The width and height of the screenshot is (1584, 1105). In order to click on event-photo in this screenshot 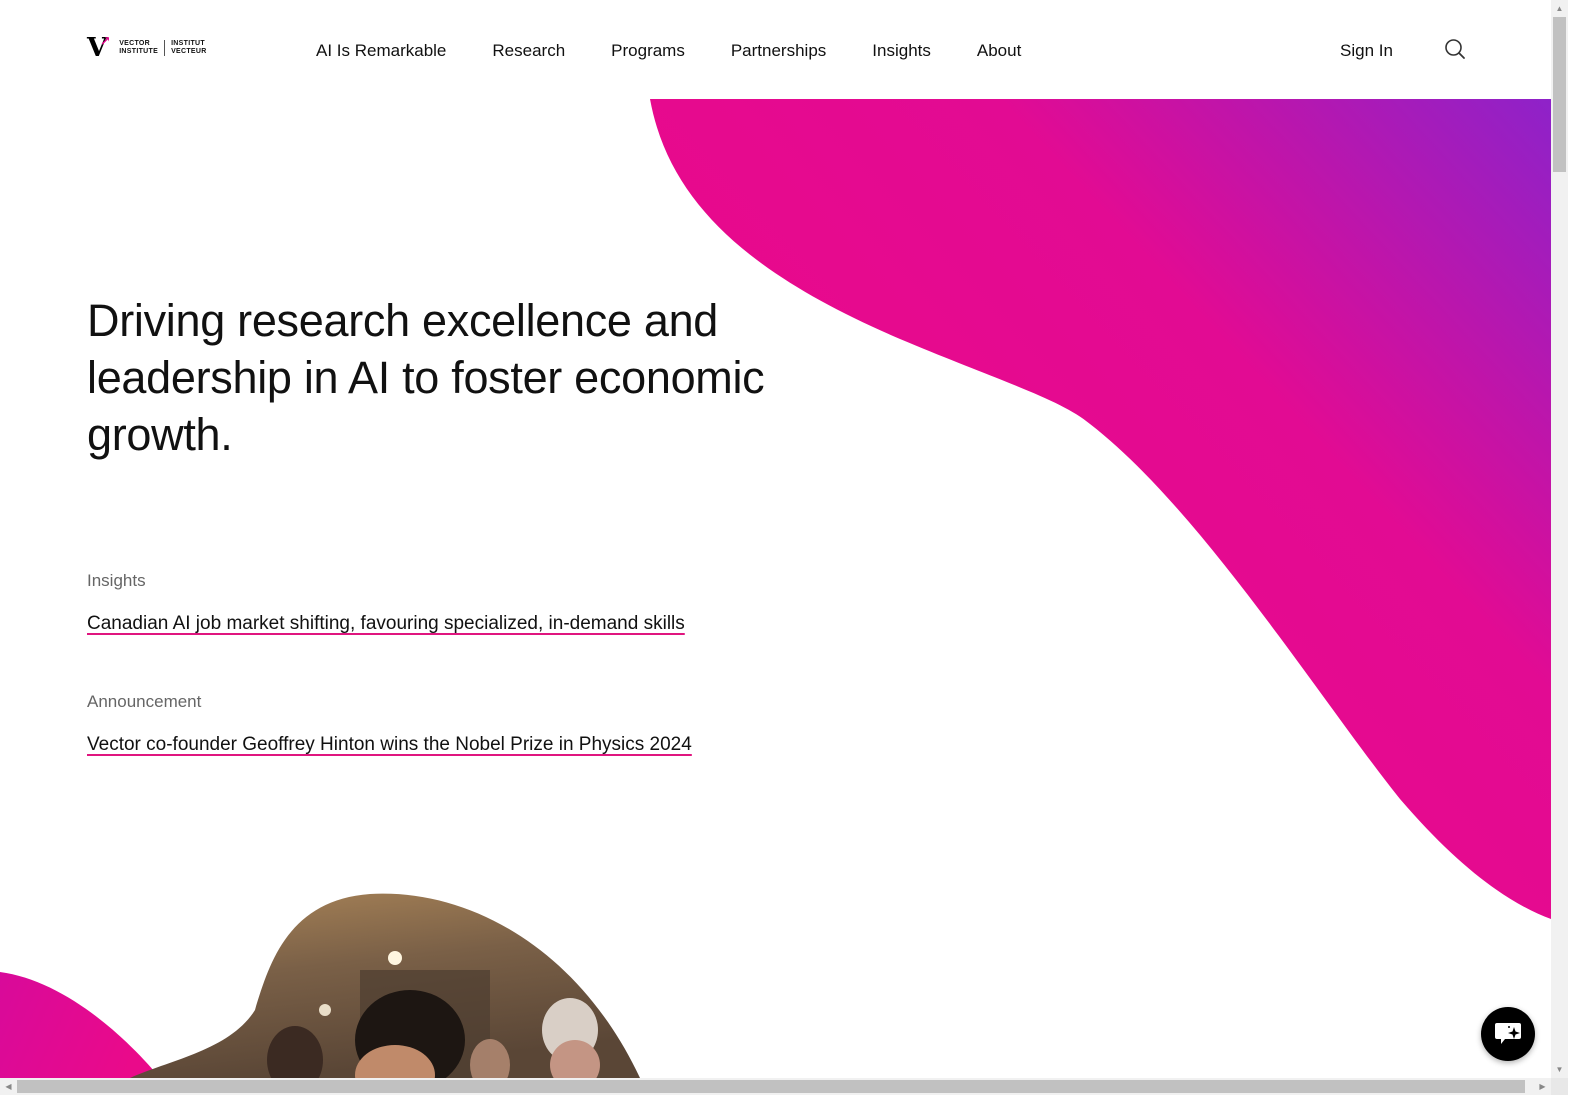, I will do `click(385, 985)`.